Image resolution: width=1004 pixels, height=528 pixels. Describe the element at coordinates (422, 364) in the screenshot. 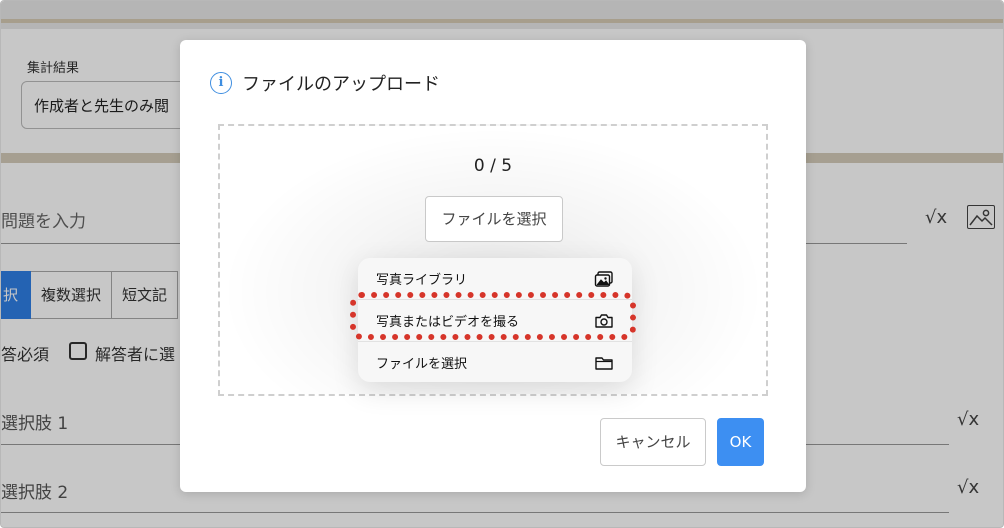

I see `menu-item-label: ファイルを選択` at that location.